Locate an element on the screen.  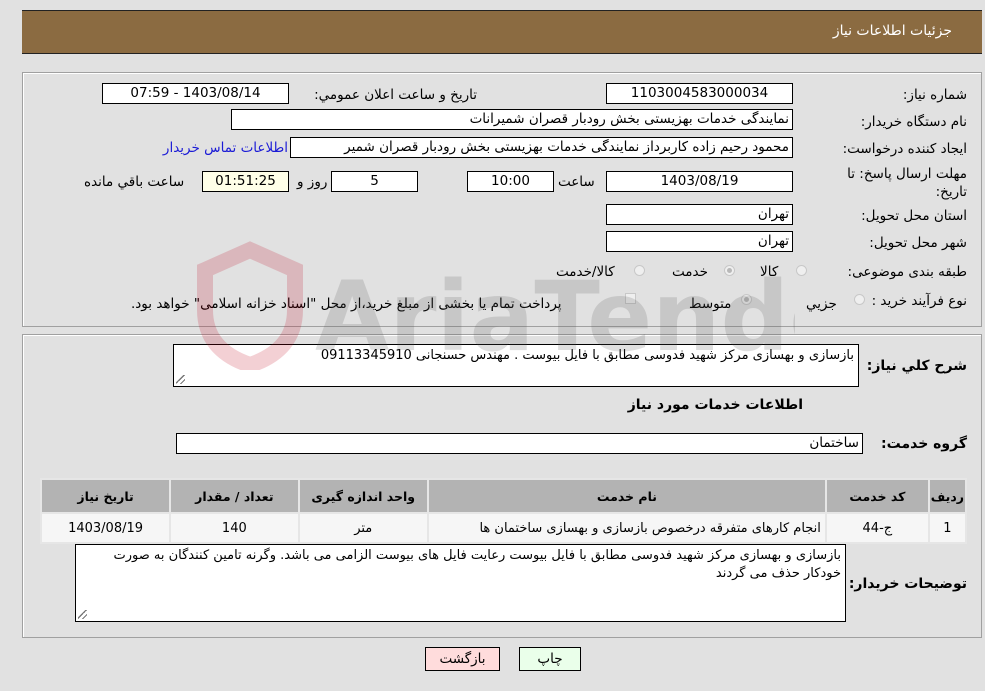
service-group-label: گروه خدمت: is located at coordinates (924, 444).